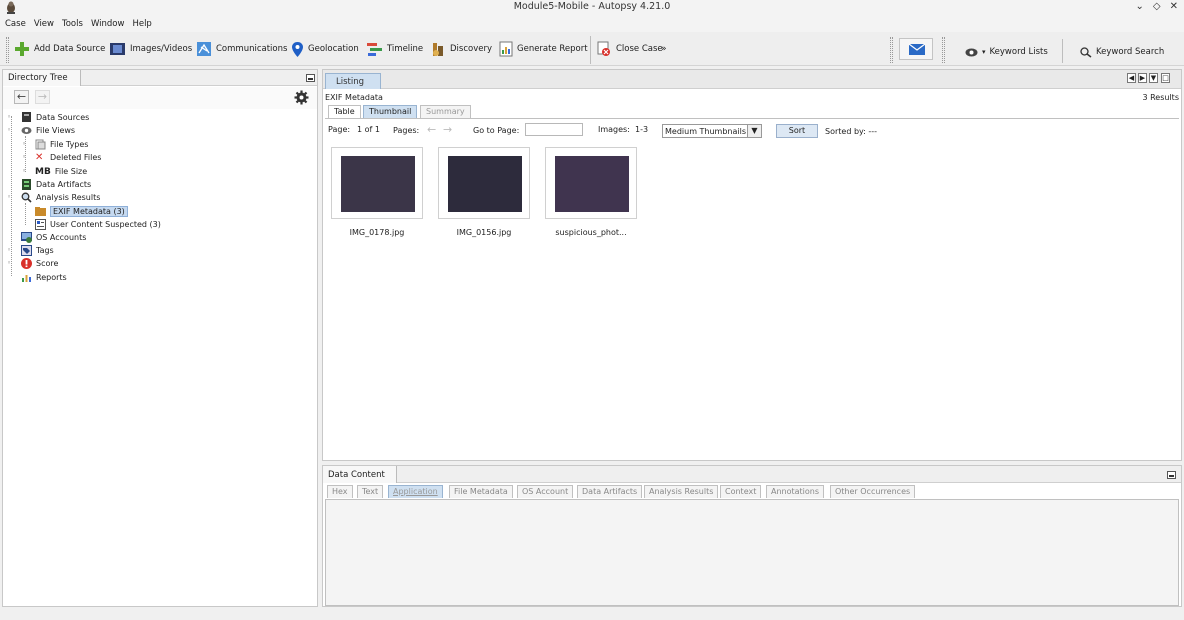 This screenshot has height=620, width=1184. What do you see at coordinates (26, 117) in the screenshot?
I see `computer-icon` at bounding box center [26, 117].